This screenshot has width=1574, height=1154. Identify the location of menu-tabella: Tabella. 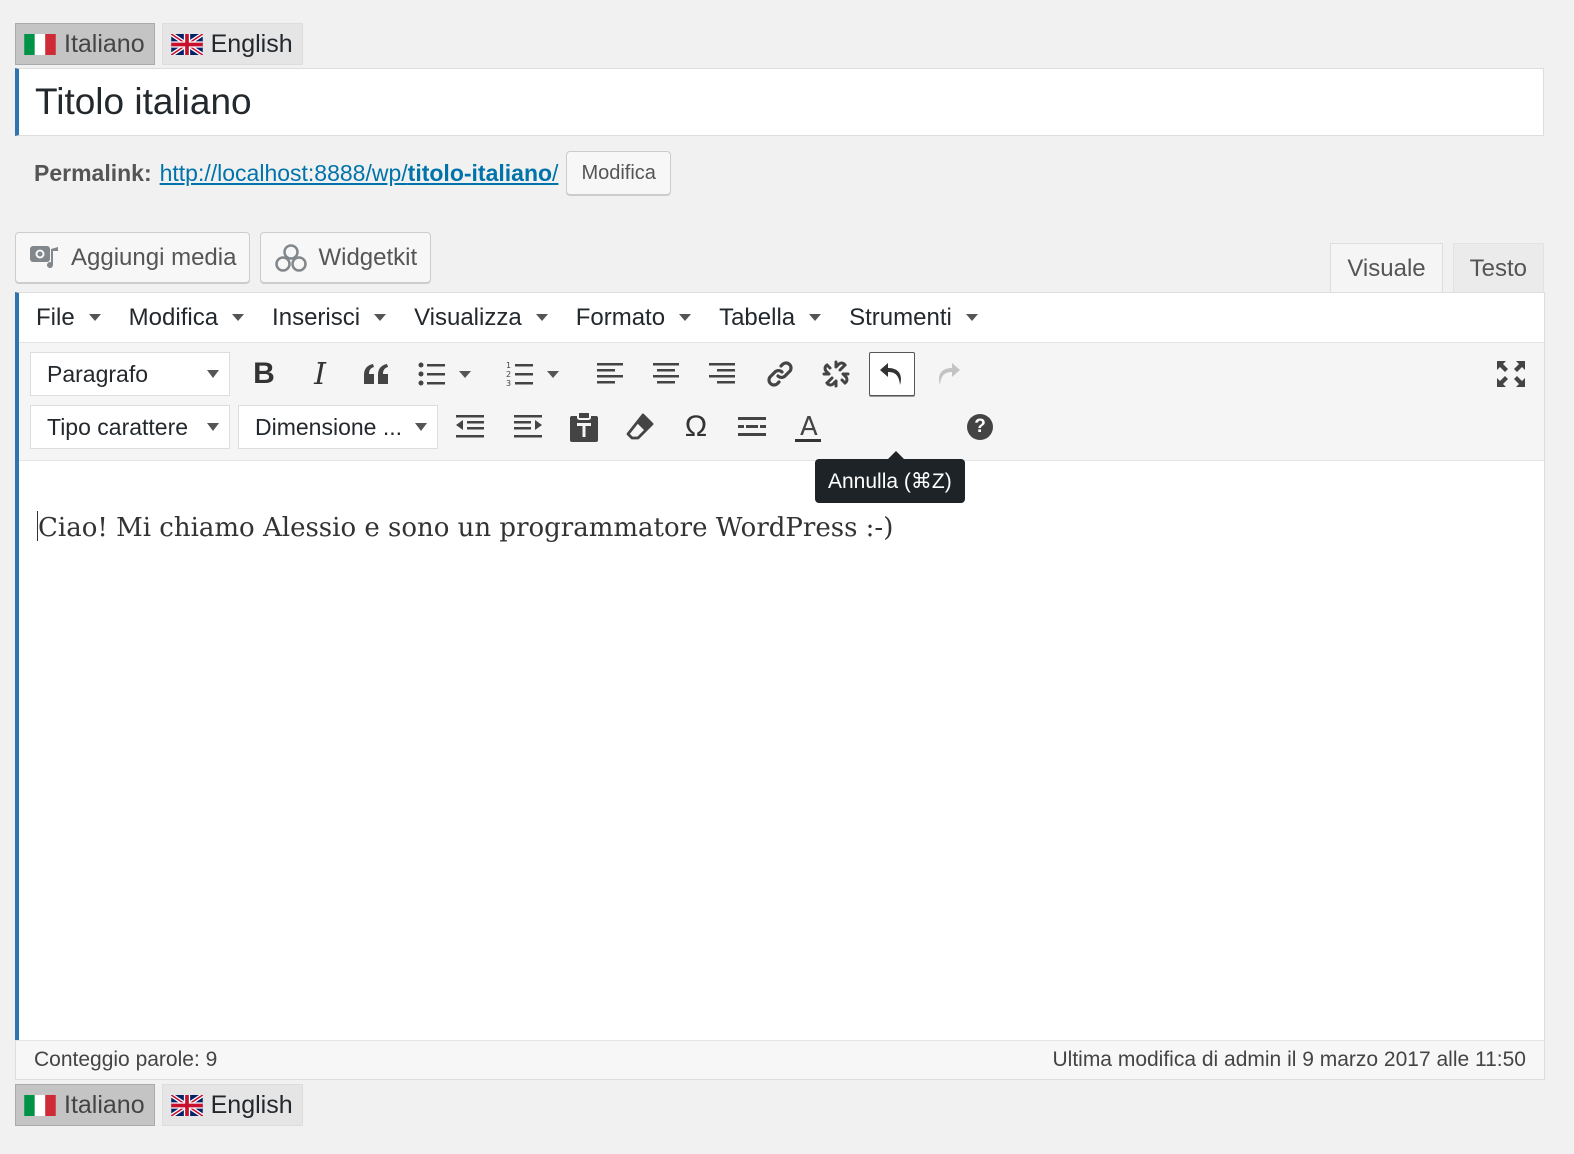
(770, 318).